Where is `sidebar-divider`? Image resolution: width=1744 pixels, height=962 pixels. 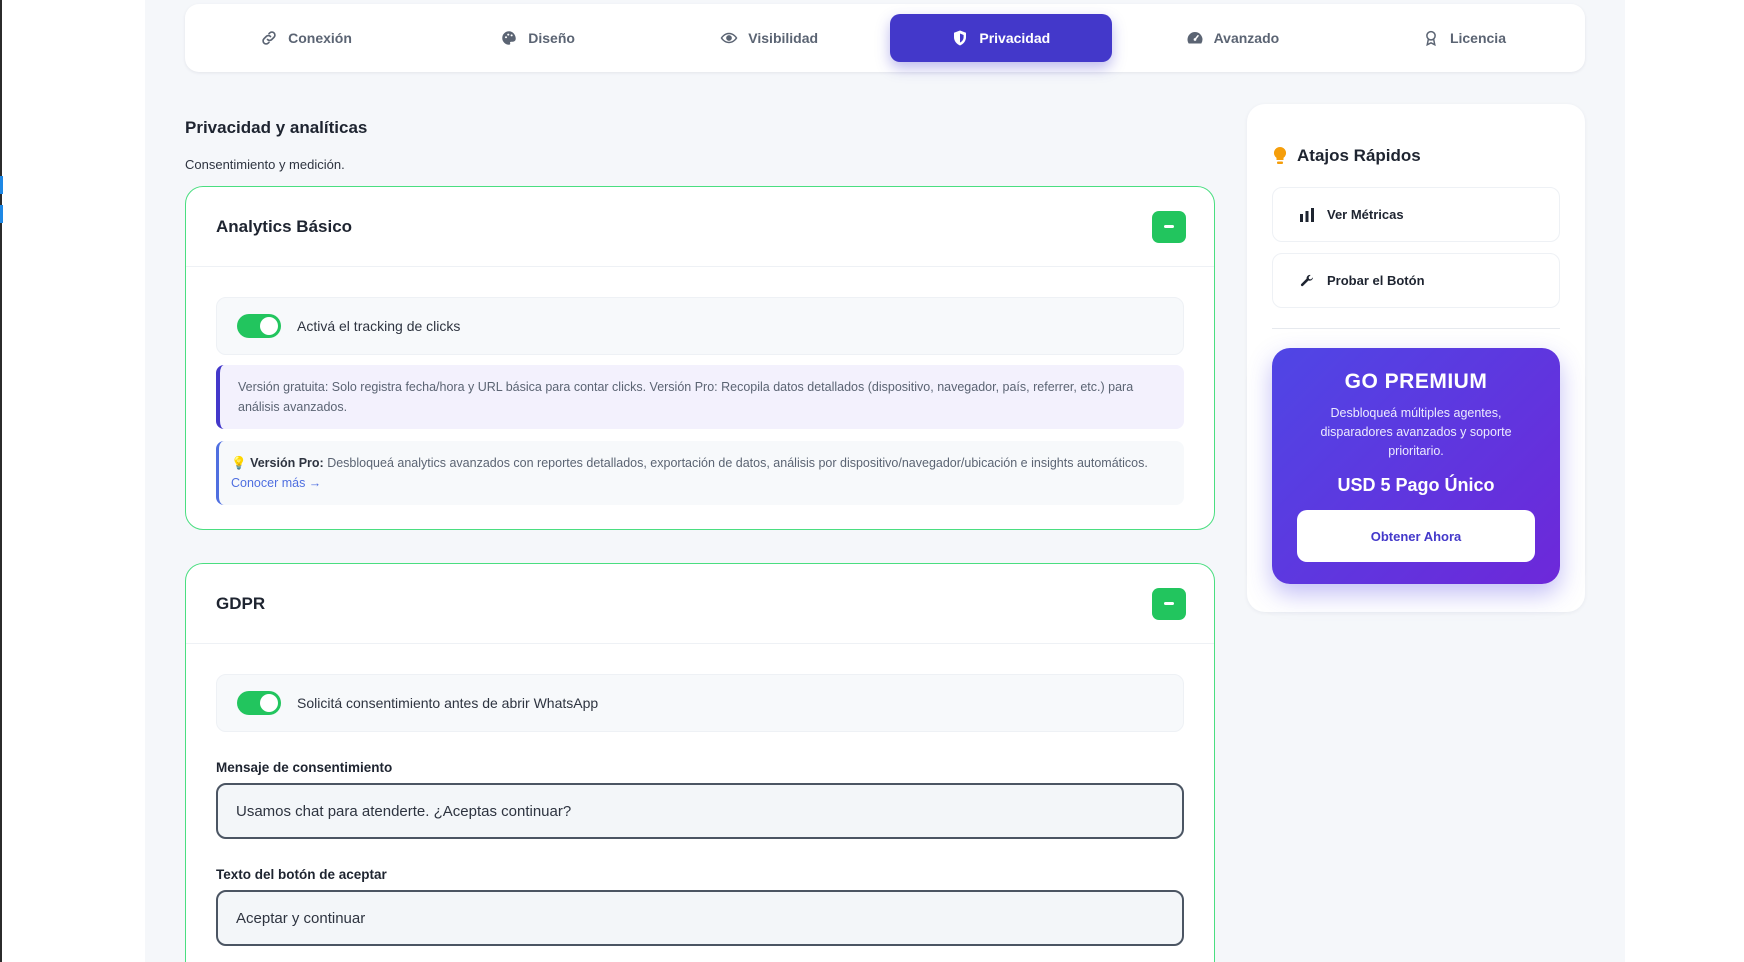
sidebar-divider is located at coordinates (1416, 328).